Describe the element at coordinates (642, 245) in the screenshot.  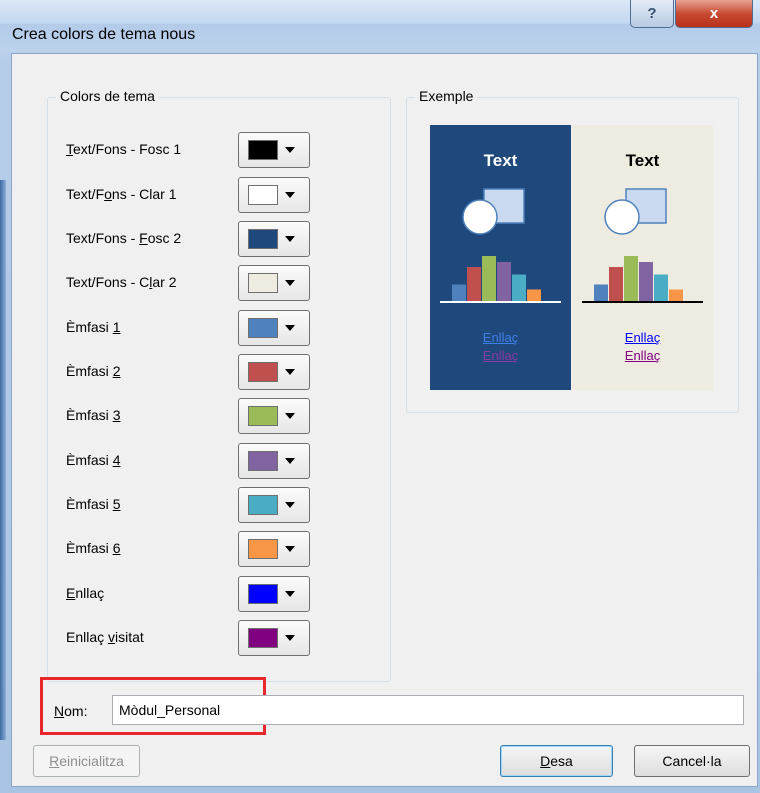
I see `preview-light-graphic` at that location.